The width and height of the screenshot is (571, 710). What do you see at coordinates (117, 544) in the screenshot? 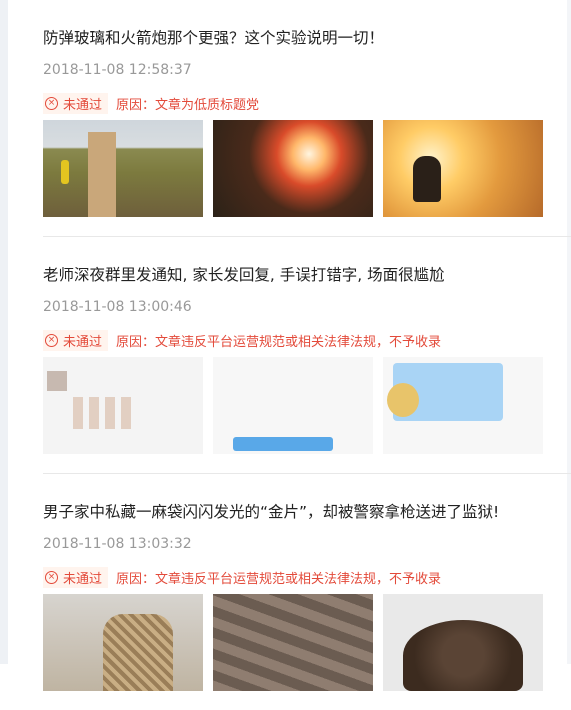
I see `article-timestamp: 2018-11-08 13:03:32` at bounding box center [117, 544].